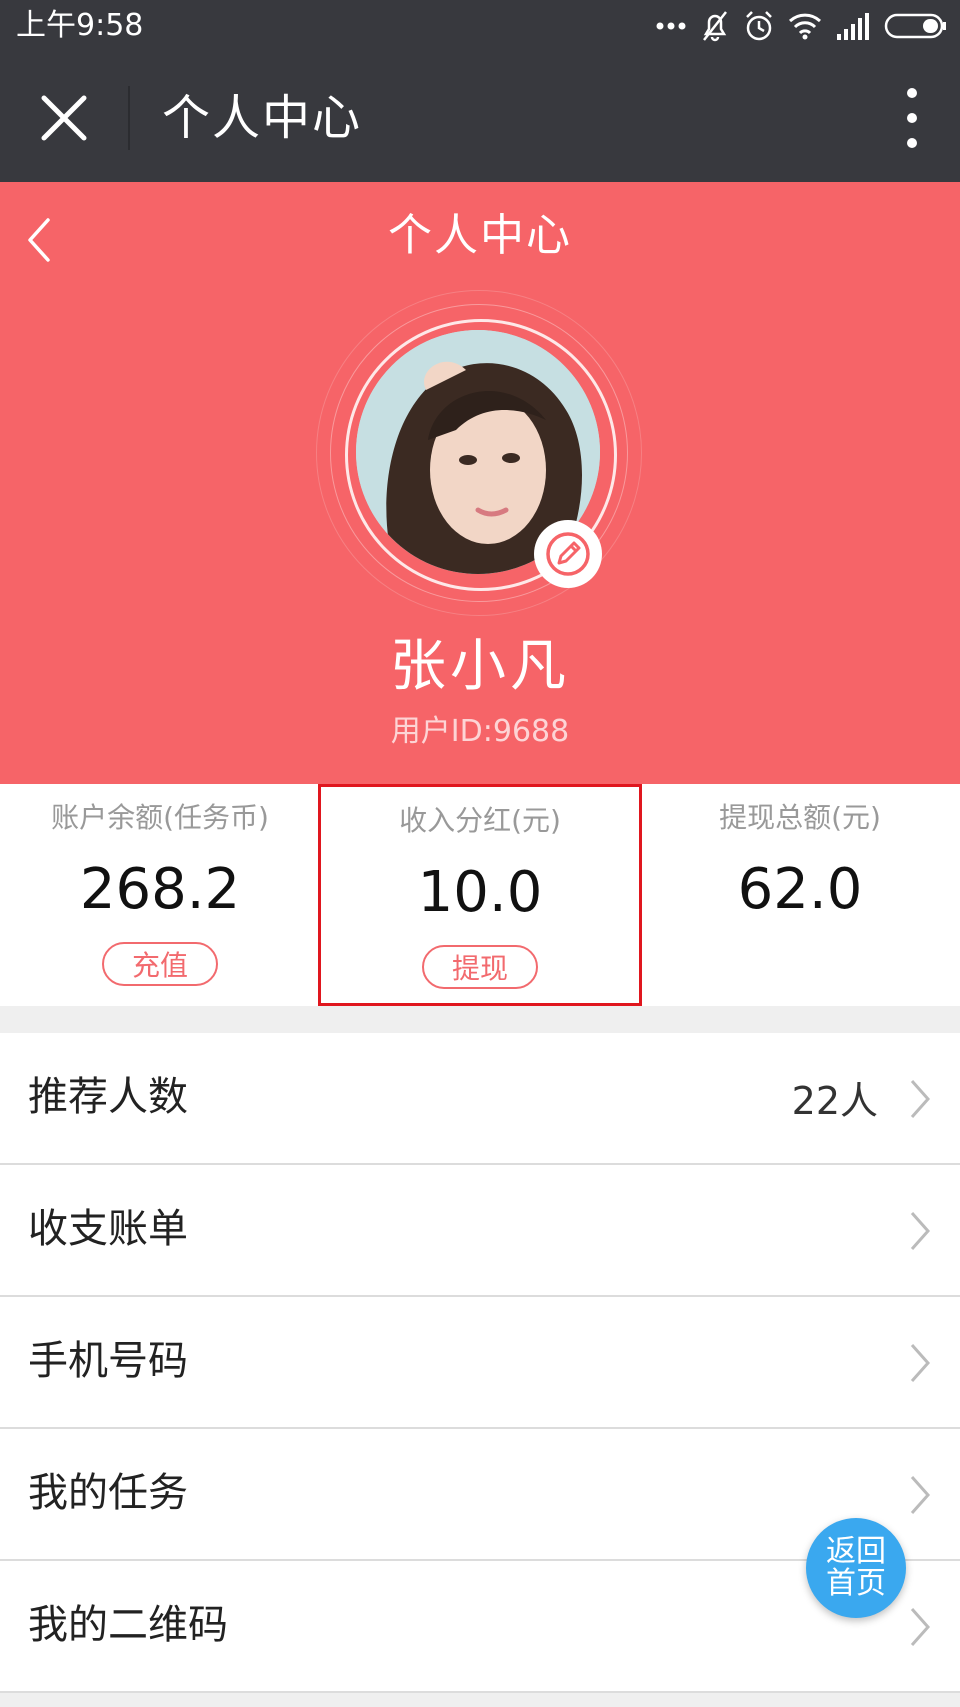 Image resolution: width=960 pixels, height=1707 pixels. I want to click on status-time: 上午9:58, so click(80, 25).